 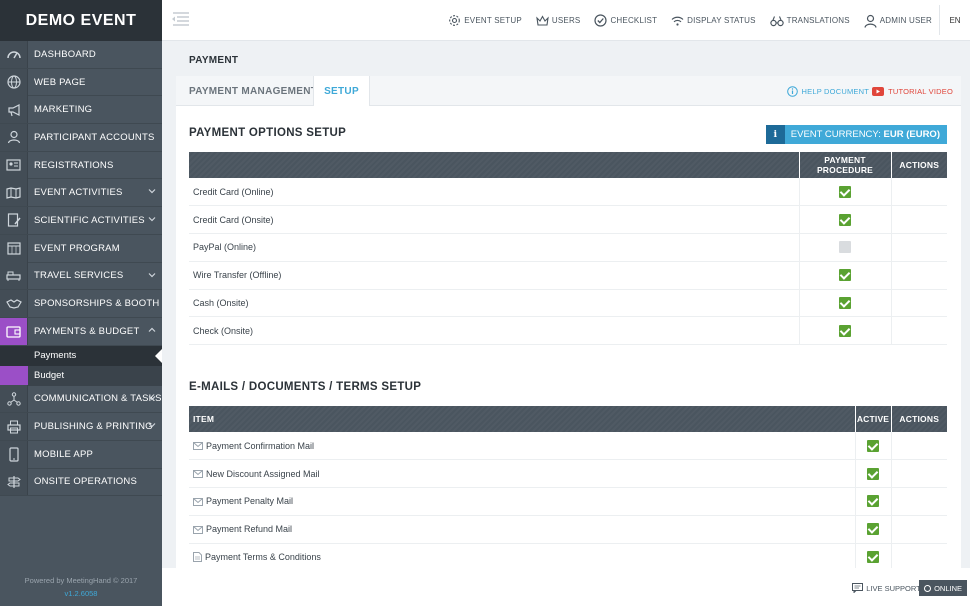 I want to click on table-row: Payment Terms & Conditions, so click(x=568, y=555).